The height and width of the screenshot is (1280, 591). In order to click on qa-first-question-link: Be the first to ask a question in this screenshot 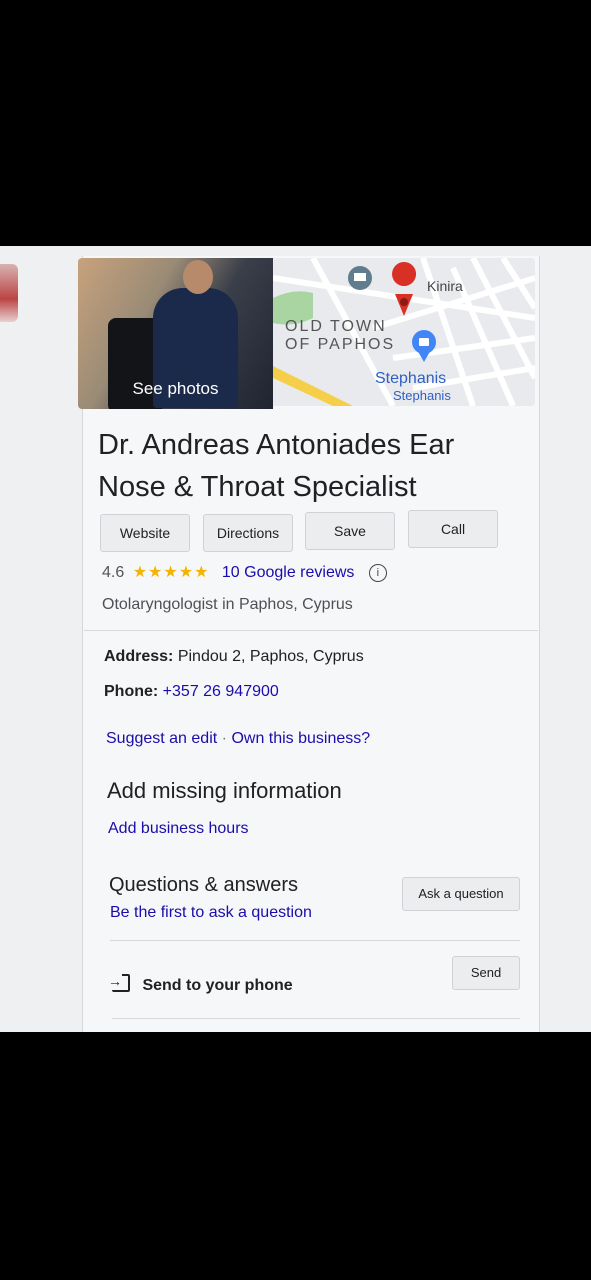, I will do `click(211, 913)`.